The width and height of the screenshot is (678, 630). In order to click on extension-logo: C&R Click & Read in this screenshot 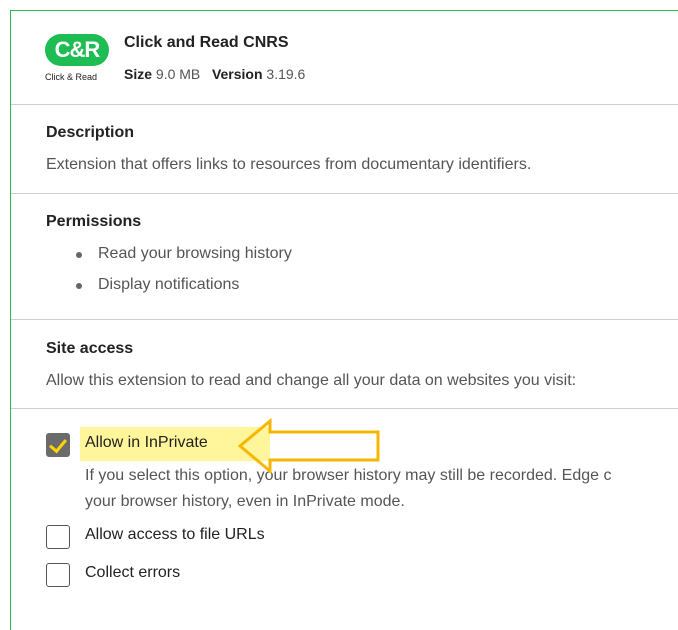, I will do `click(77, 60)`.